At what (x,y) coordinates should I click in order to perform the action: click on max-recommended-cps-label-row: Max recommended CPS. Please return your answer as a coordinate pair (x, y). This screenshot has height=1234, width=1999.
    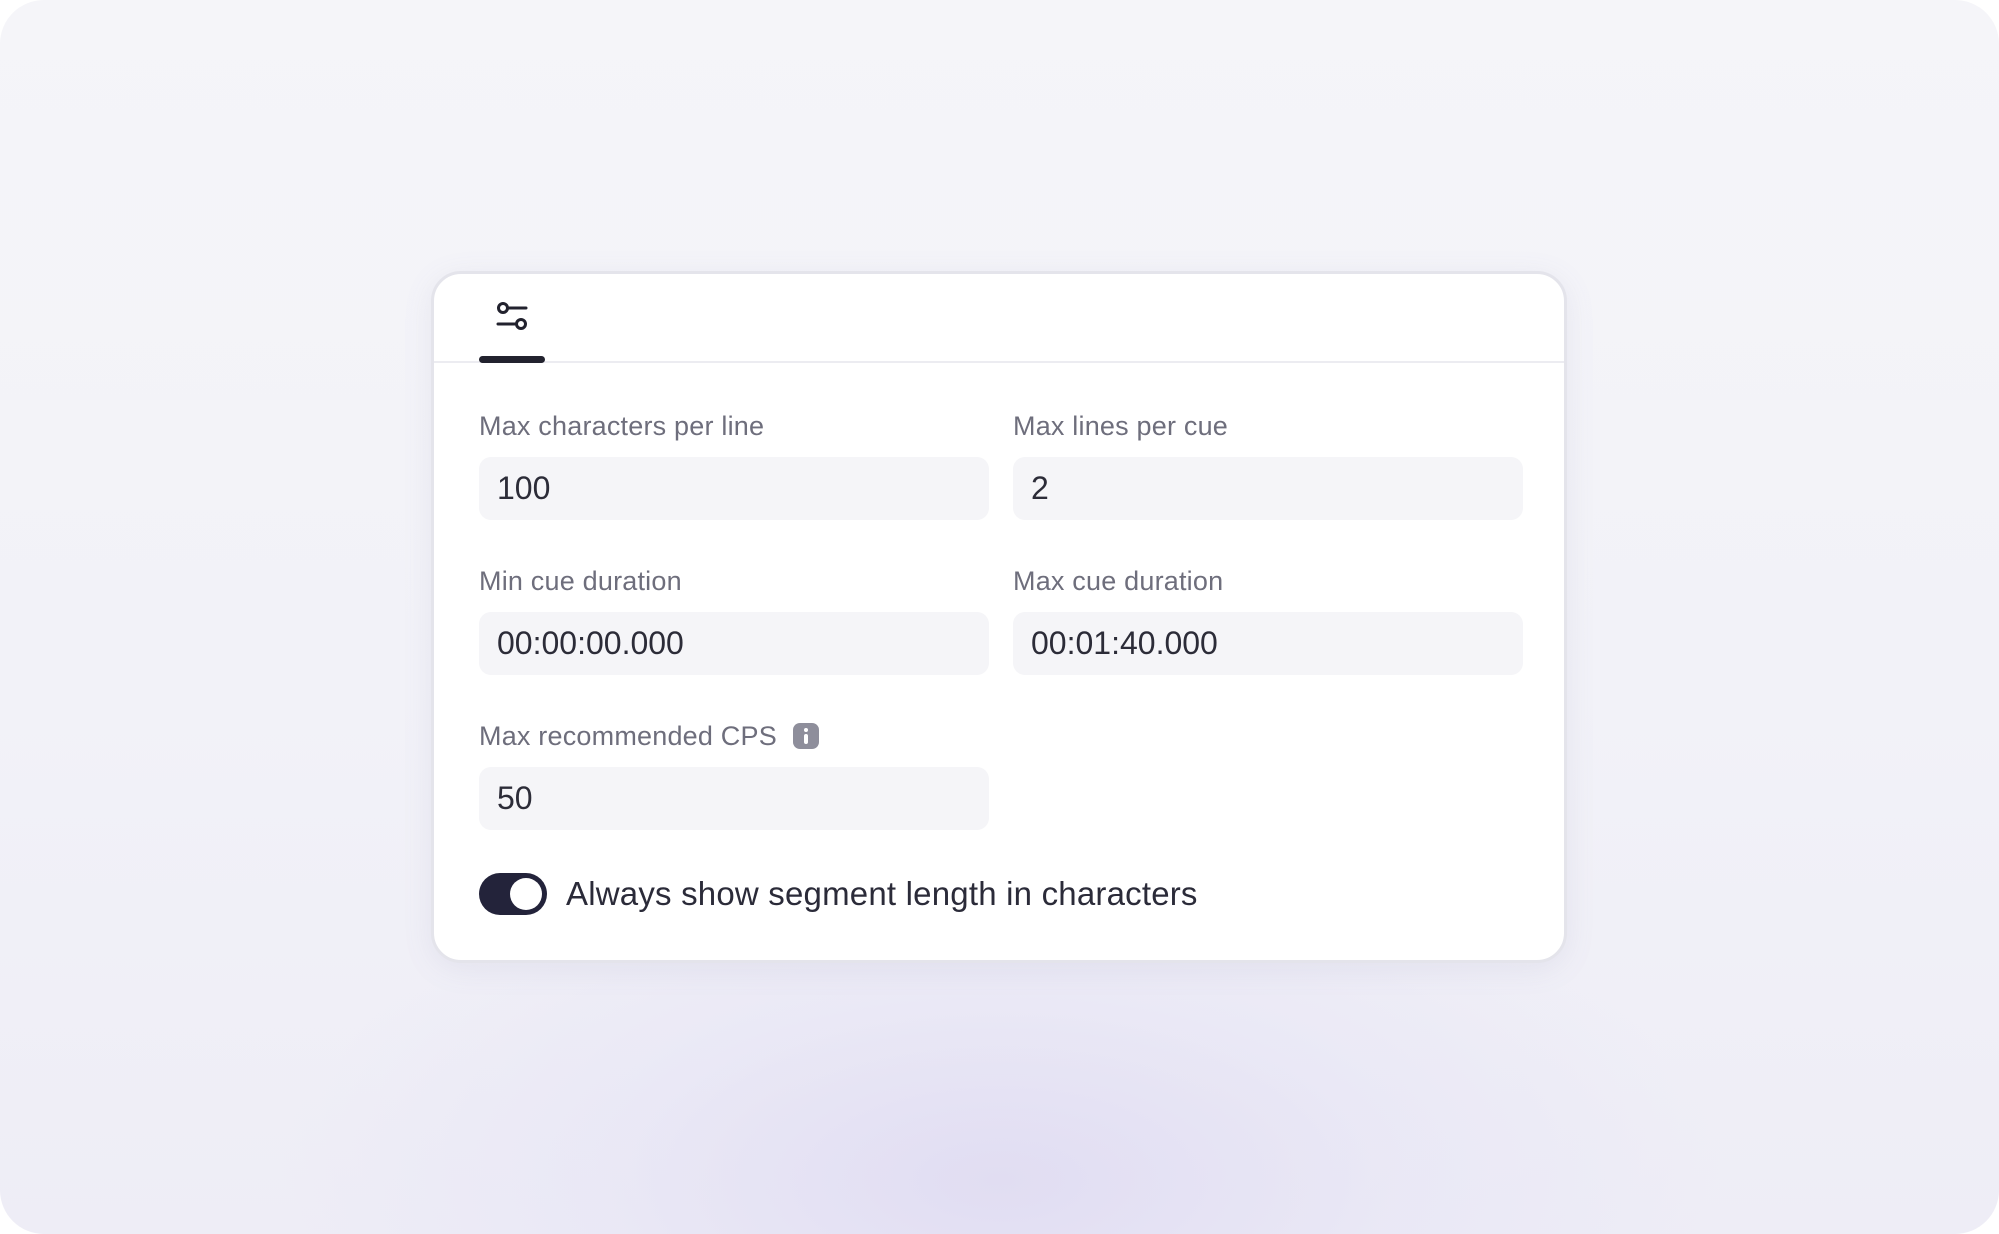
    Looking at the image, I should click on (734, 736).